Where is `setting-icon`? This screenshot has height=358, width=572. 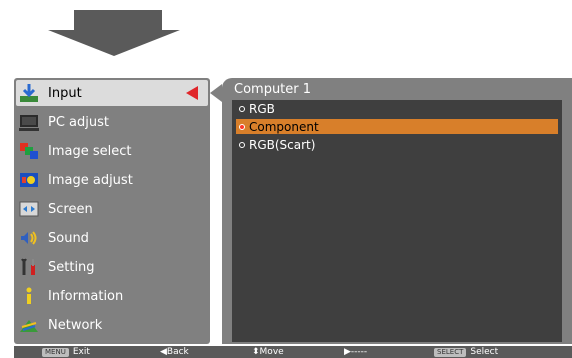
setting-icon is located at coordinates (29, 267).